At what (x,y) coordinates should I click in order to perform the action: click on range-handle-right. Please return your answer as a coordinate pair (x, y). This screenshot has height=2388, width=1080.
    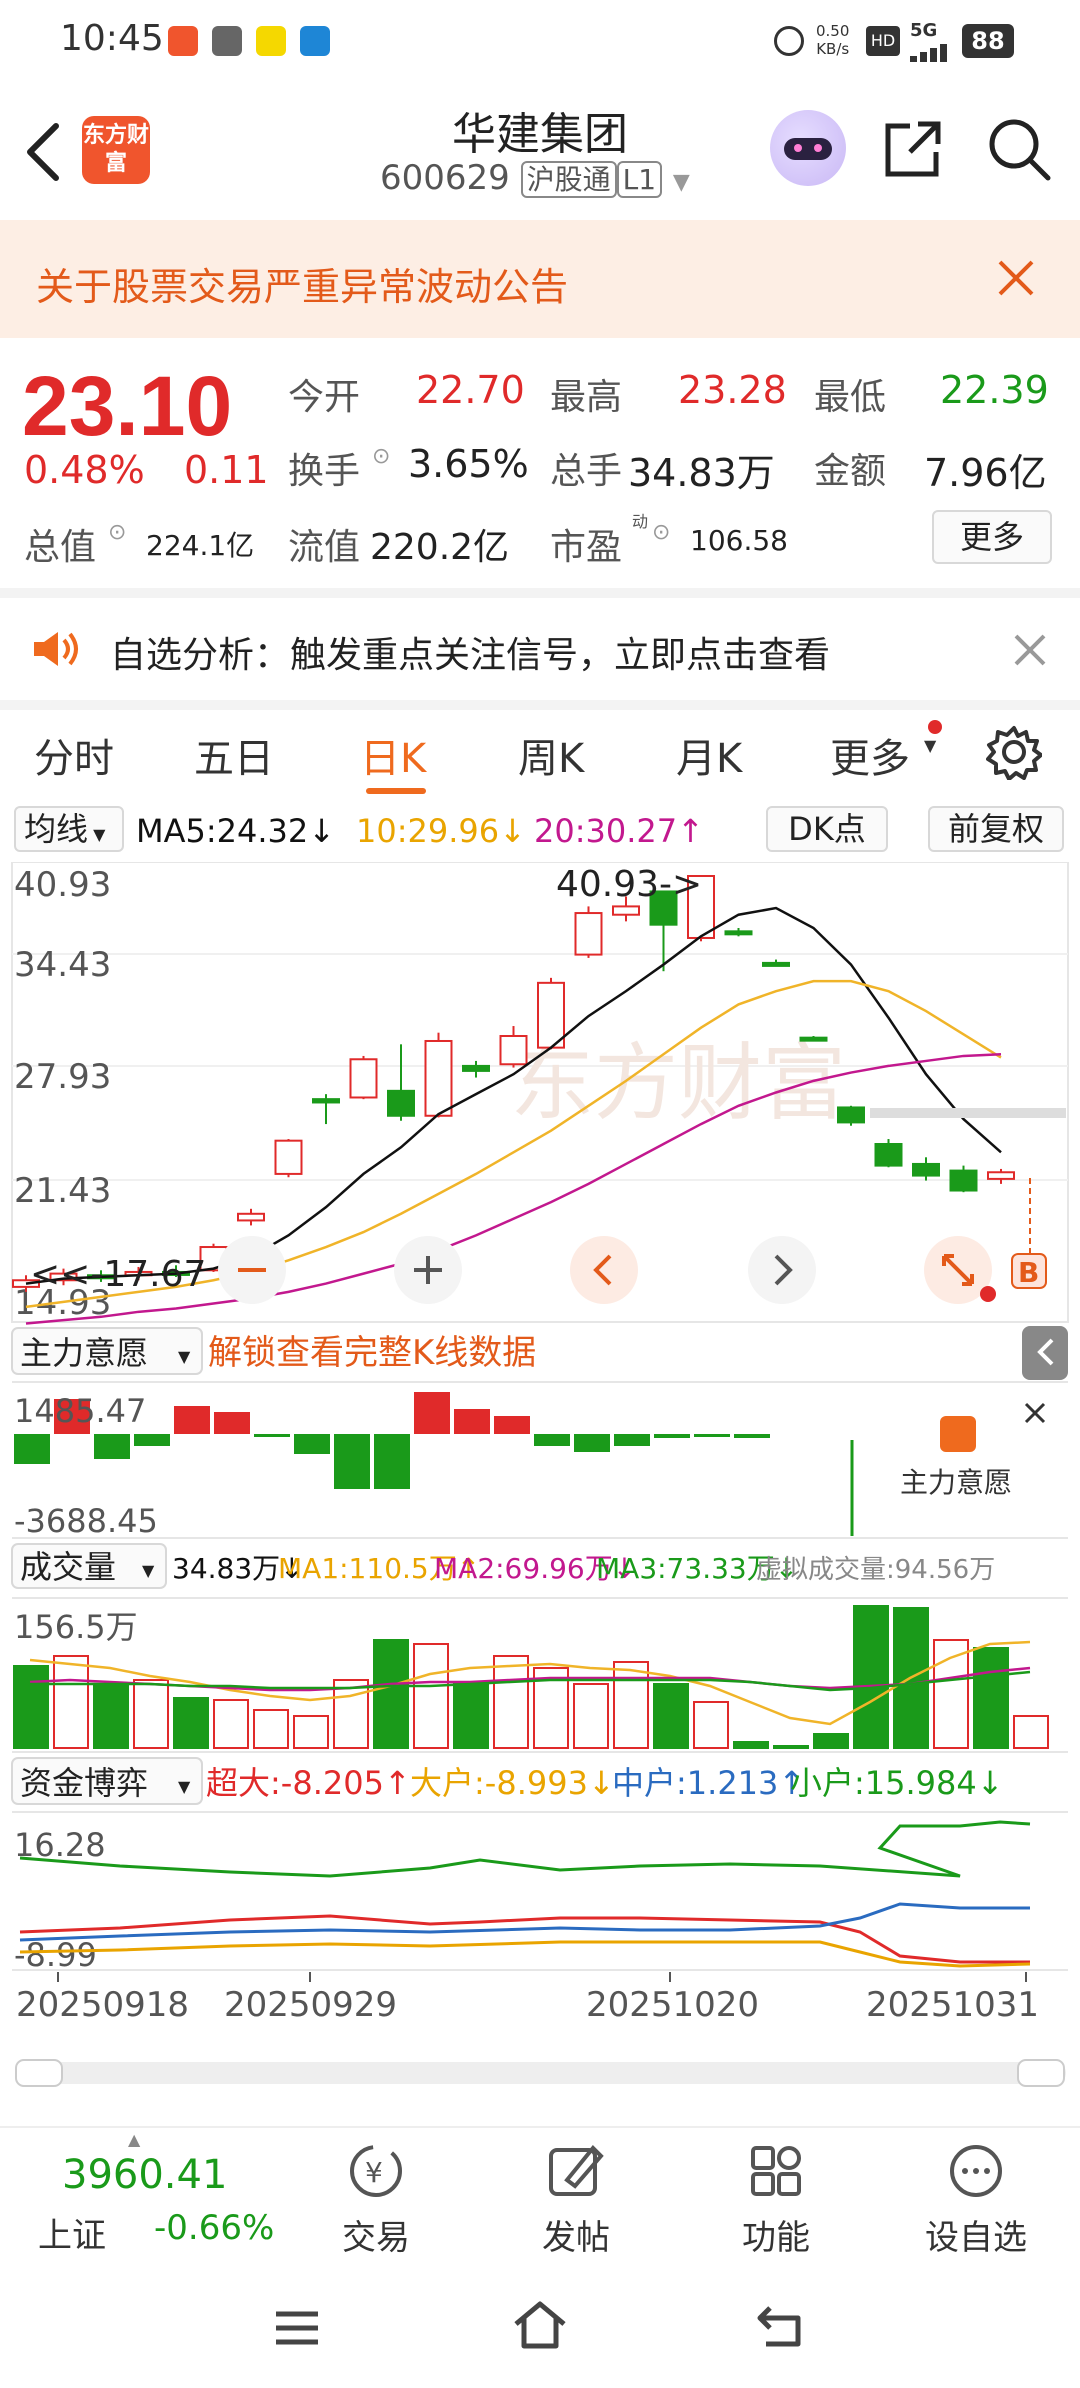
    Looking at the image, I should click on (1041, 2073).